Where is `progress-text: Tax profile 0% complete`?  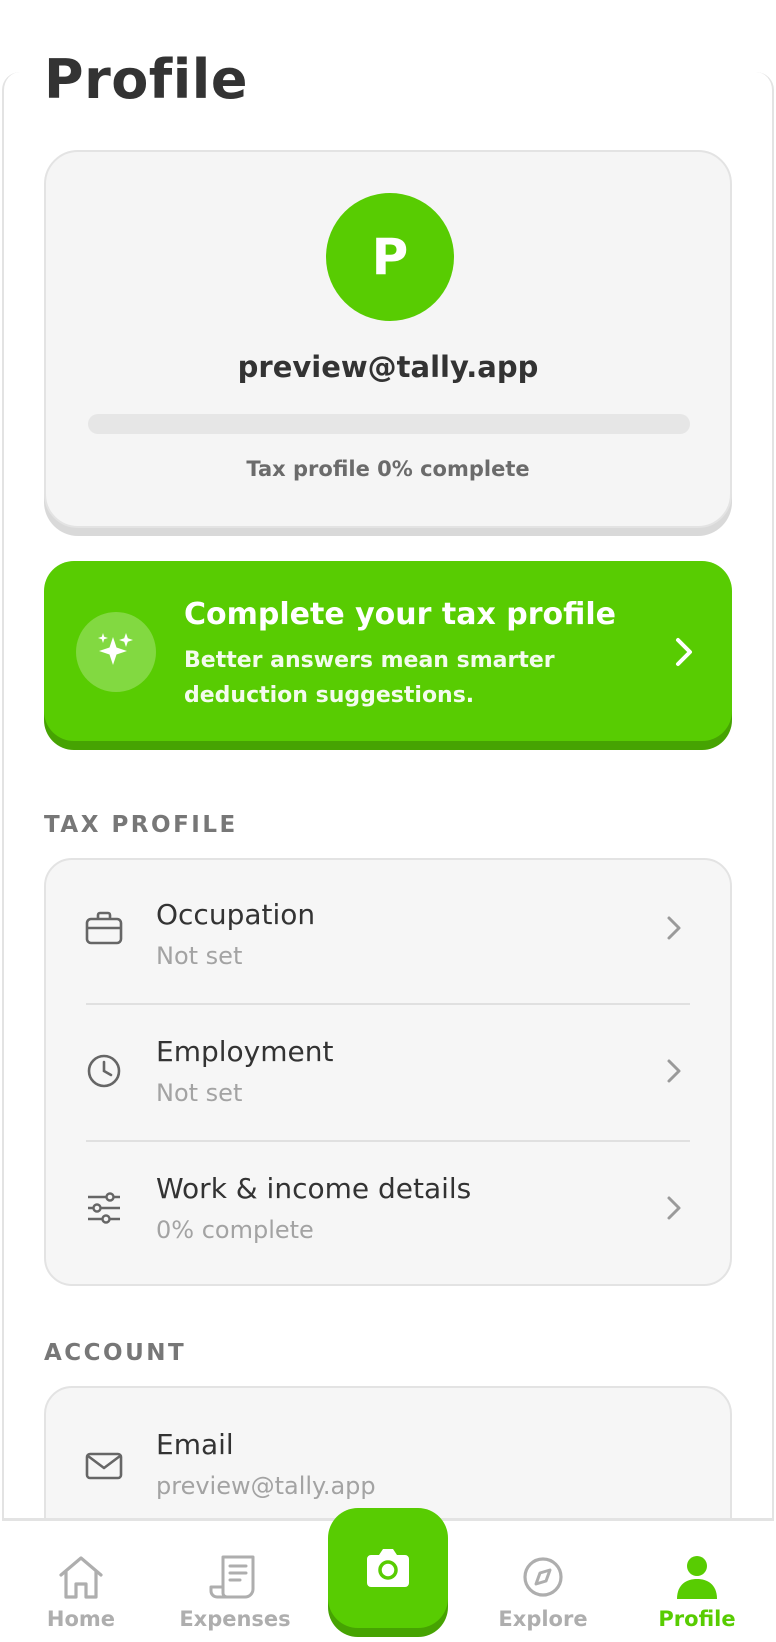
progress-text: Tax profile 0% complete is located at coordinates (388, 469).